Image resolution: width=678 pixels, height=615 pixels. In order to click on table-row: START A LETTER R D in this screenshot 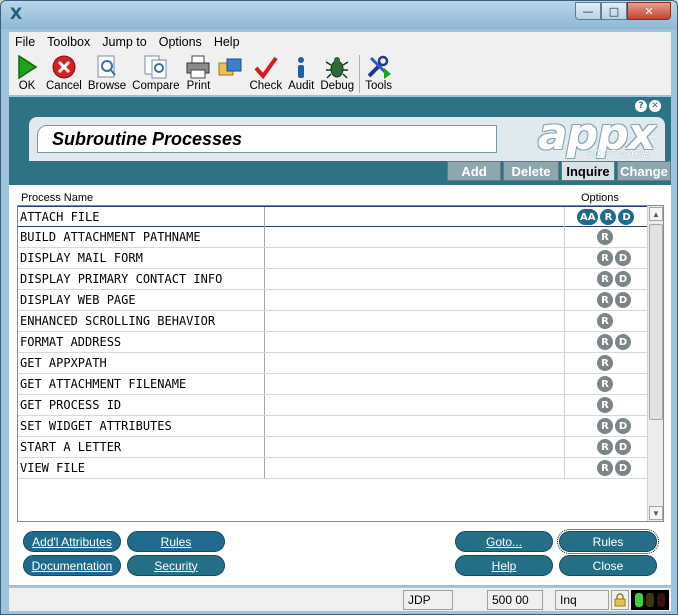, I will do `click(332, 447)`.